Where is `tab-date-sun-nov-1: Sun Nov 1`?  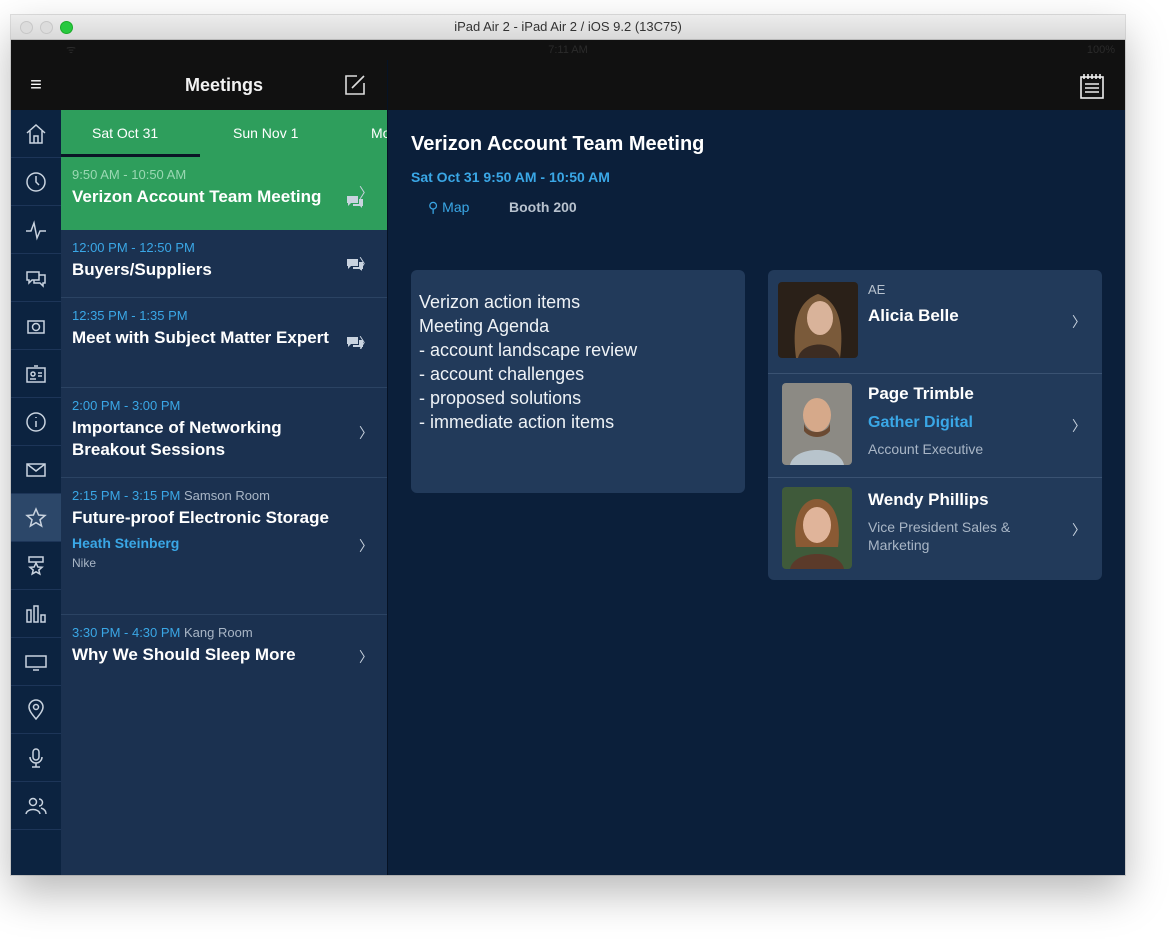
tab-date-sun-nov-1: Sun Nov 1 is located at coordinates (265, 133).